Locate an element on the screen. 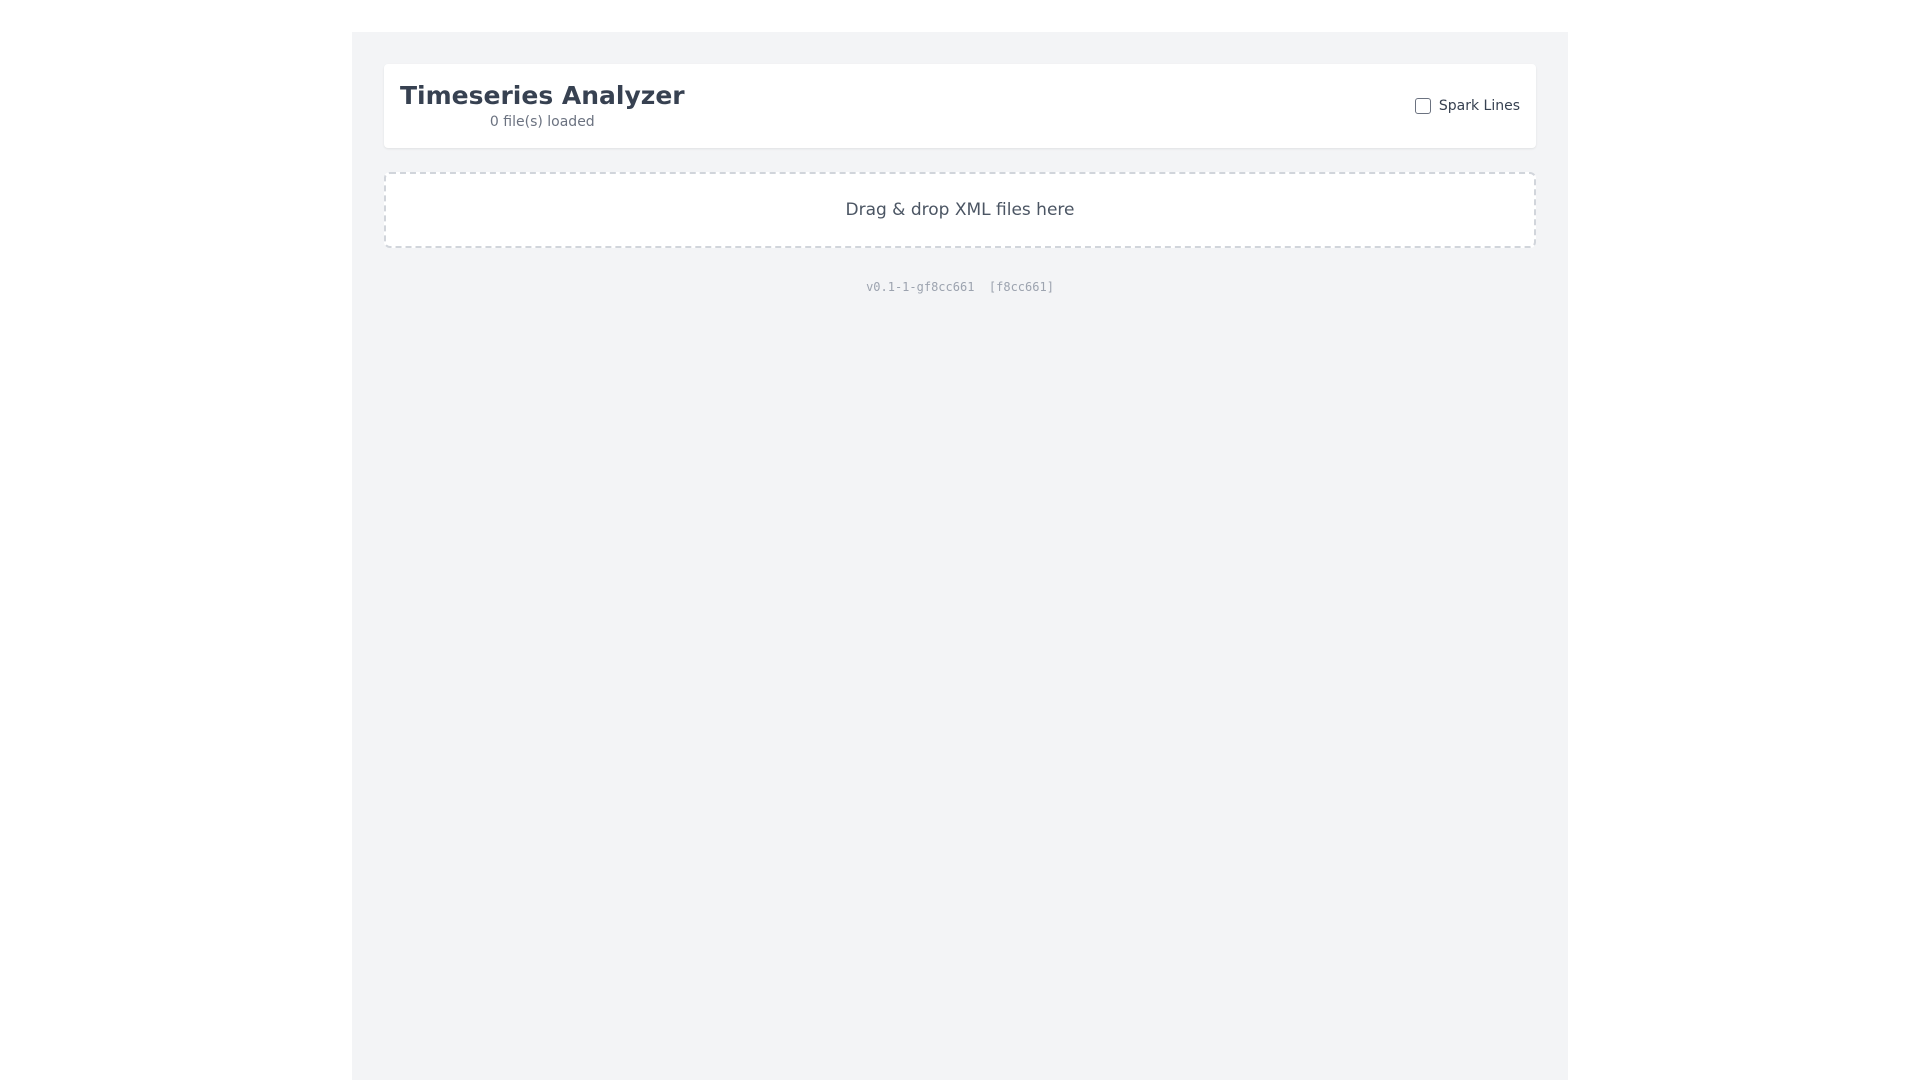 This screenshot has height=1080, width=1920. spark-lines-toggle: Spark Lines is located at coordinates (1467, 106).